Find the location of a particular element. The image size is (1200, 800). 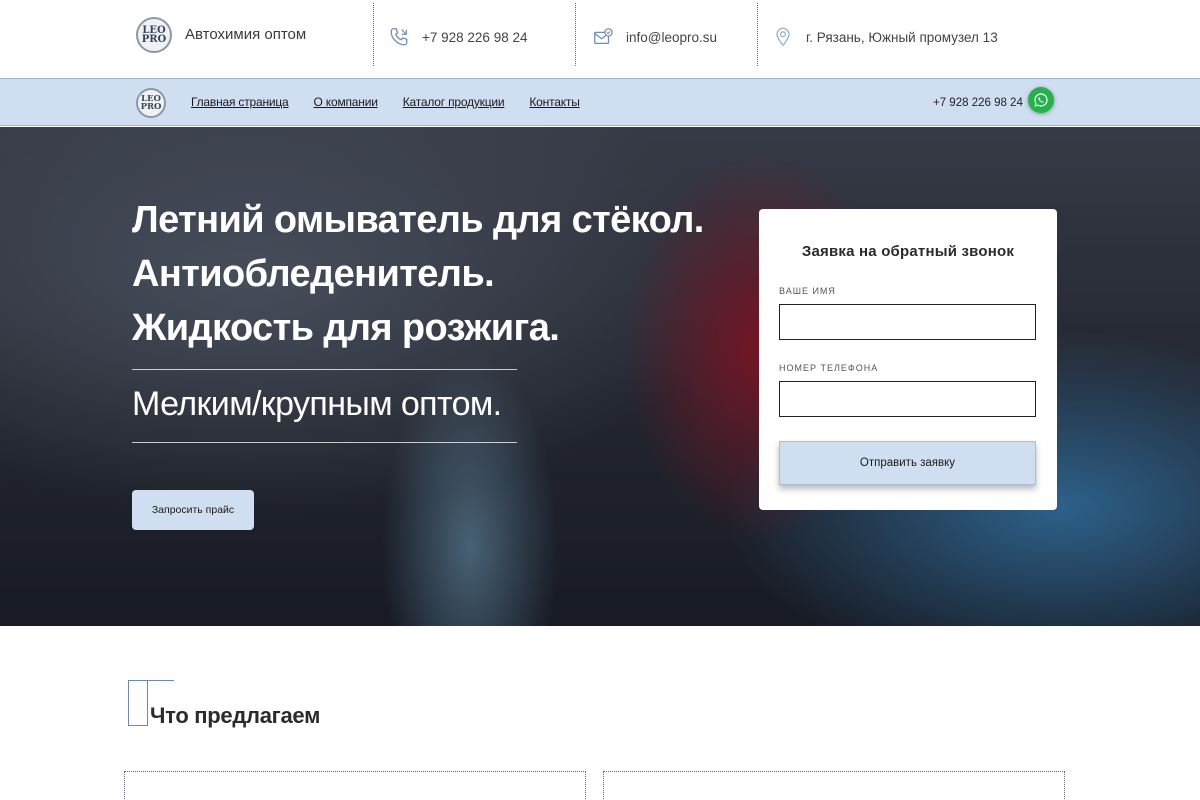

phone-input is located at coordinates (907, 399).